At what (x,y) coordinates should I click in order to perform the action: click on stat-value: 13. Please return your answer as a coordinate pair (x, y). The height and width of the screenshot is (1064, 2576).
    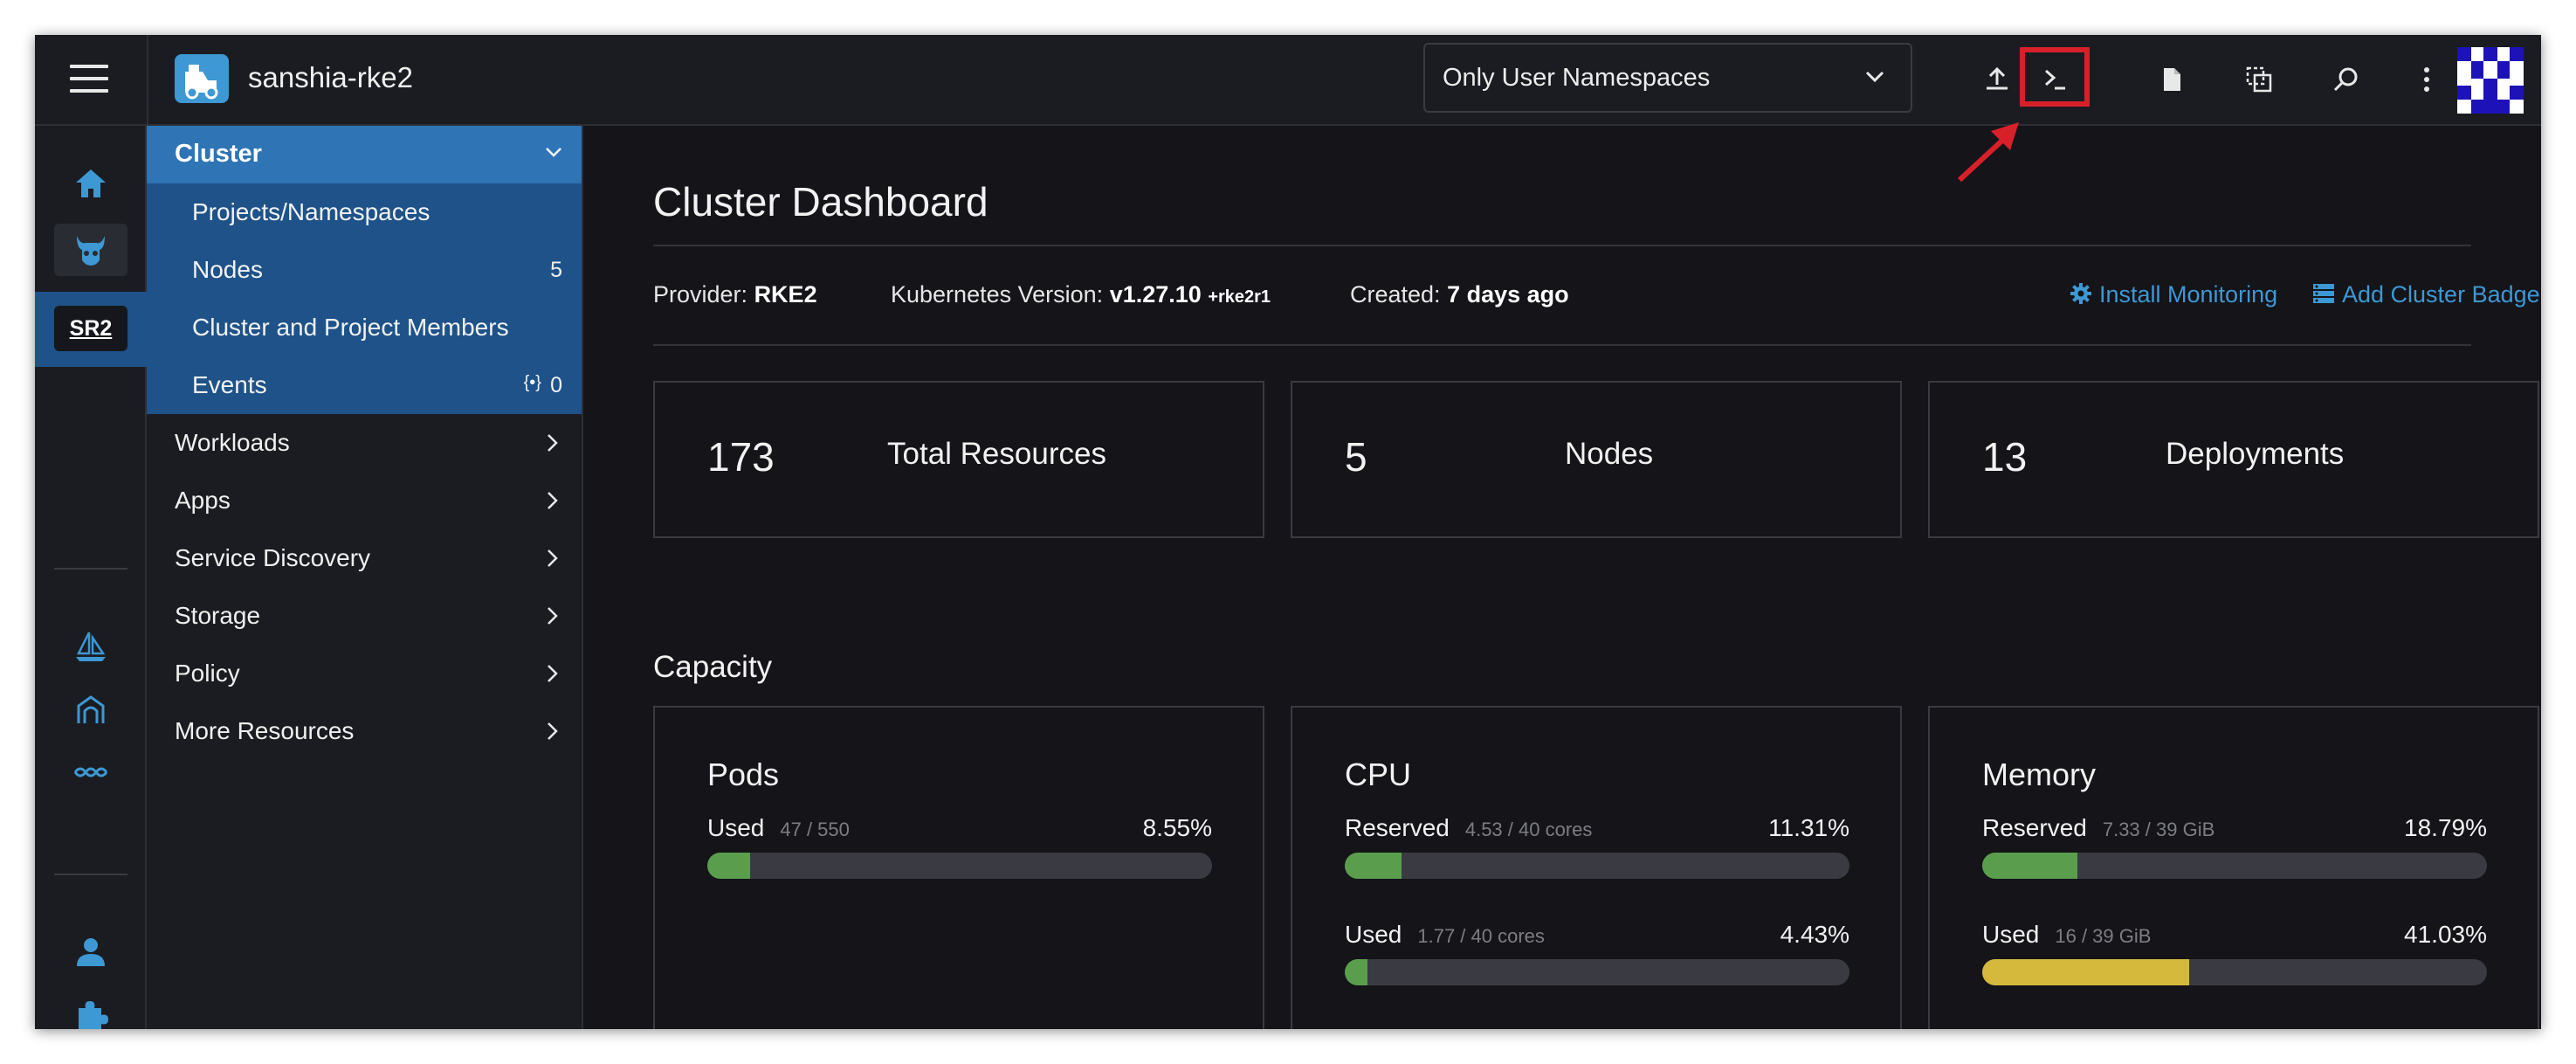
    Looking at the image, I should click on (2005, 457).